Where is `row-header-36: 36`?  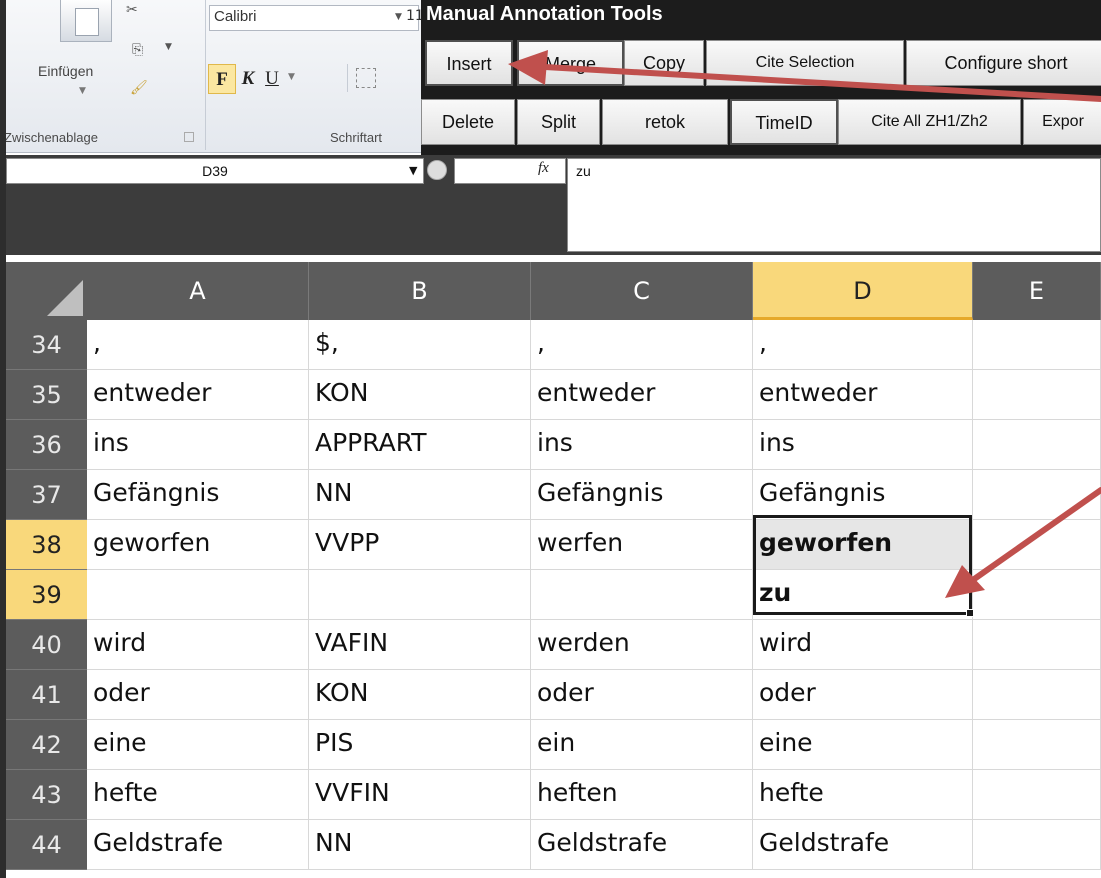
row-header-36: 36 is located at coordinates (46, 445).